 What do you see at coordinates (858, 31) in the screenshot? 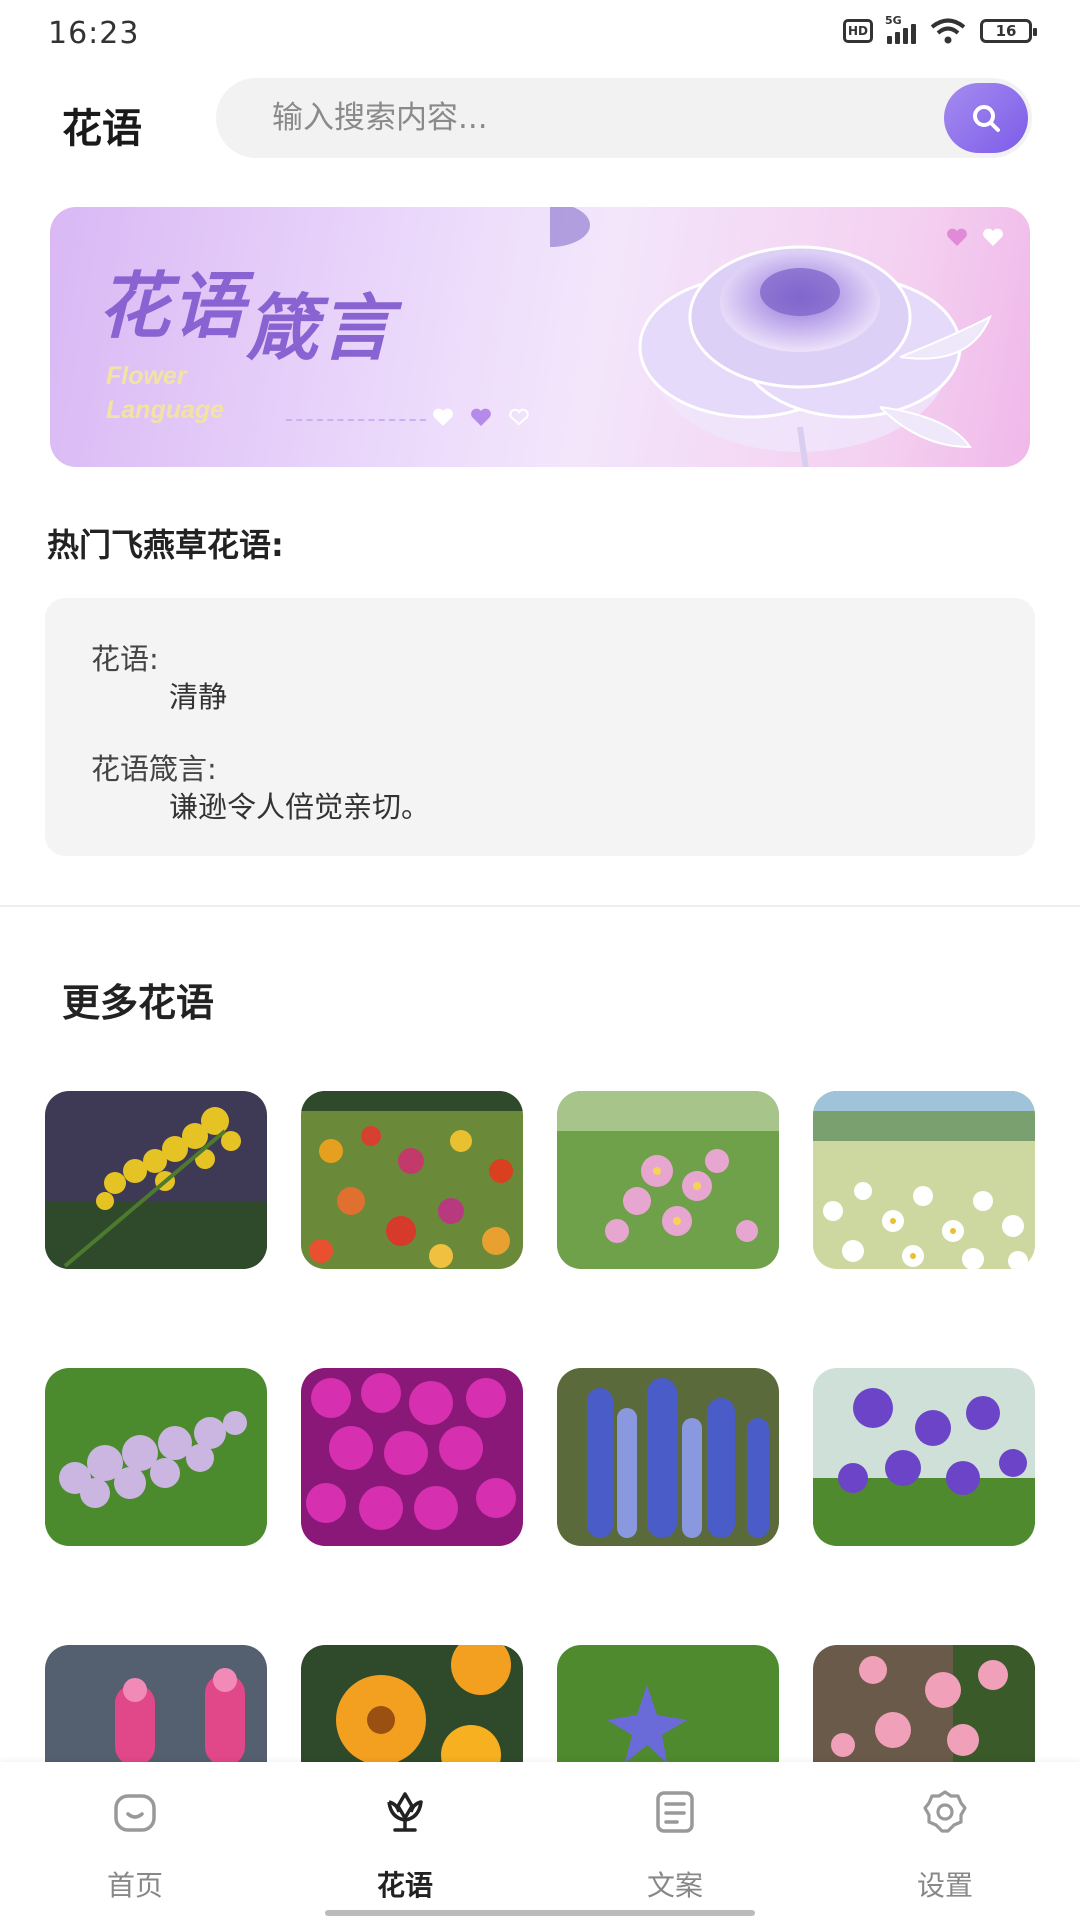
I see `hd-icon: HD` at bounding box center [858, 31].